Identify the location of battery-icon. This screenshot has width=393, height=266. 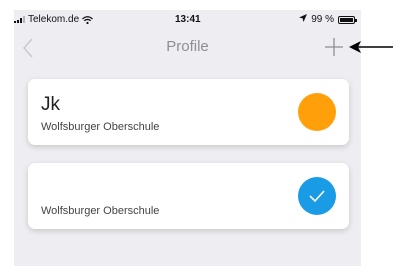
(347, 19).